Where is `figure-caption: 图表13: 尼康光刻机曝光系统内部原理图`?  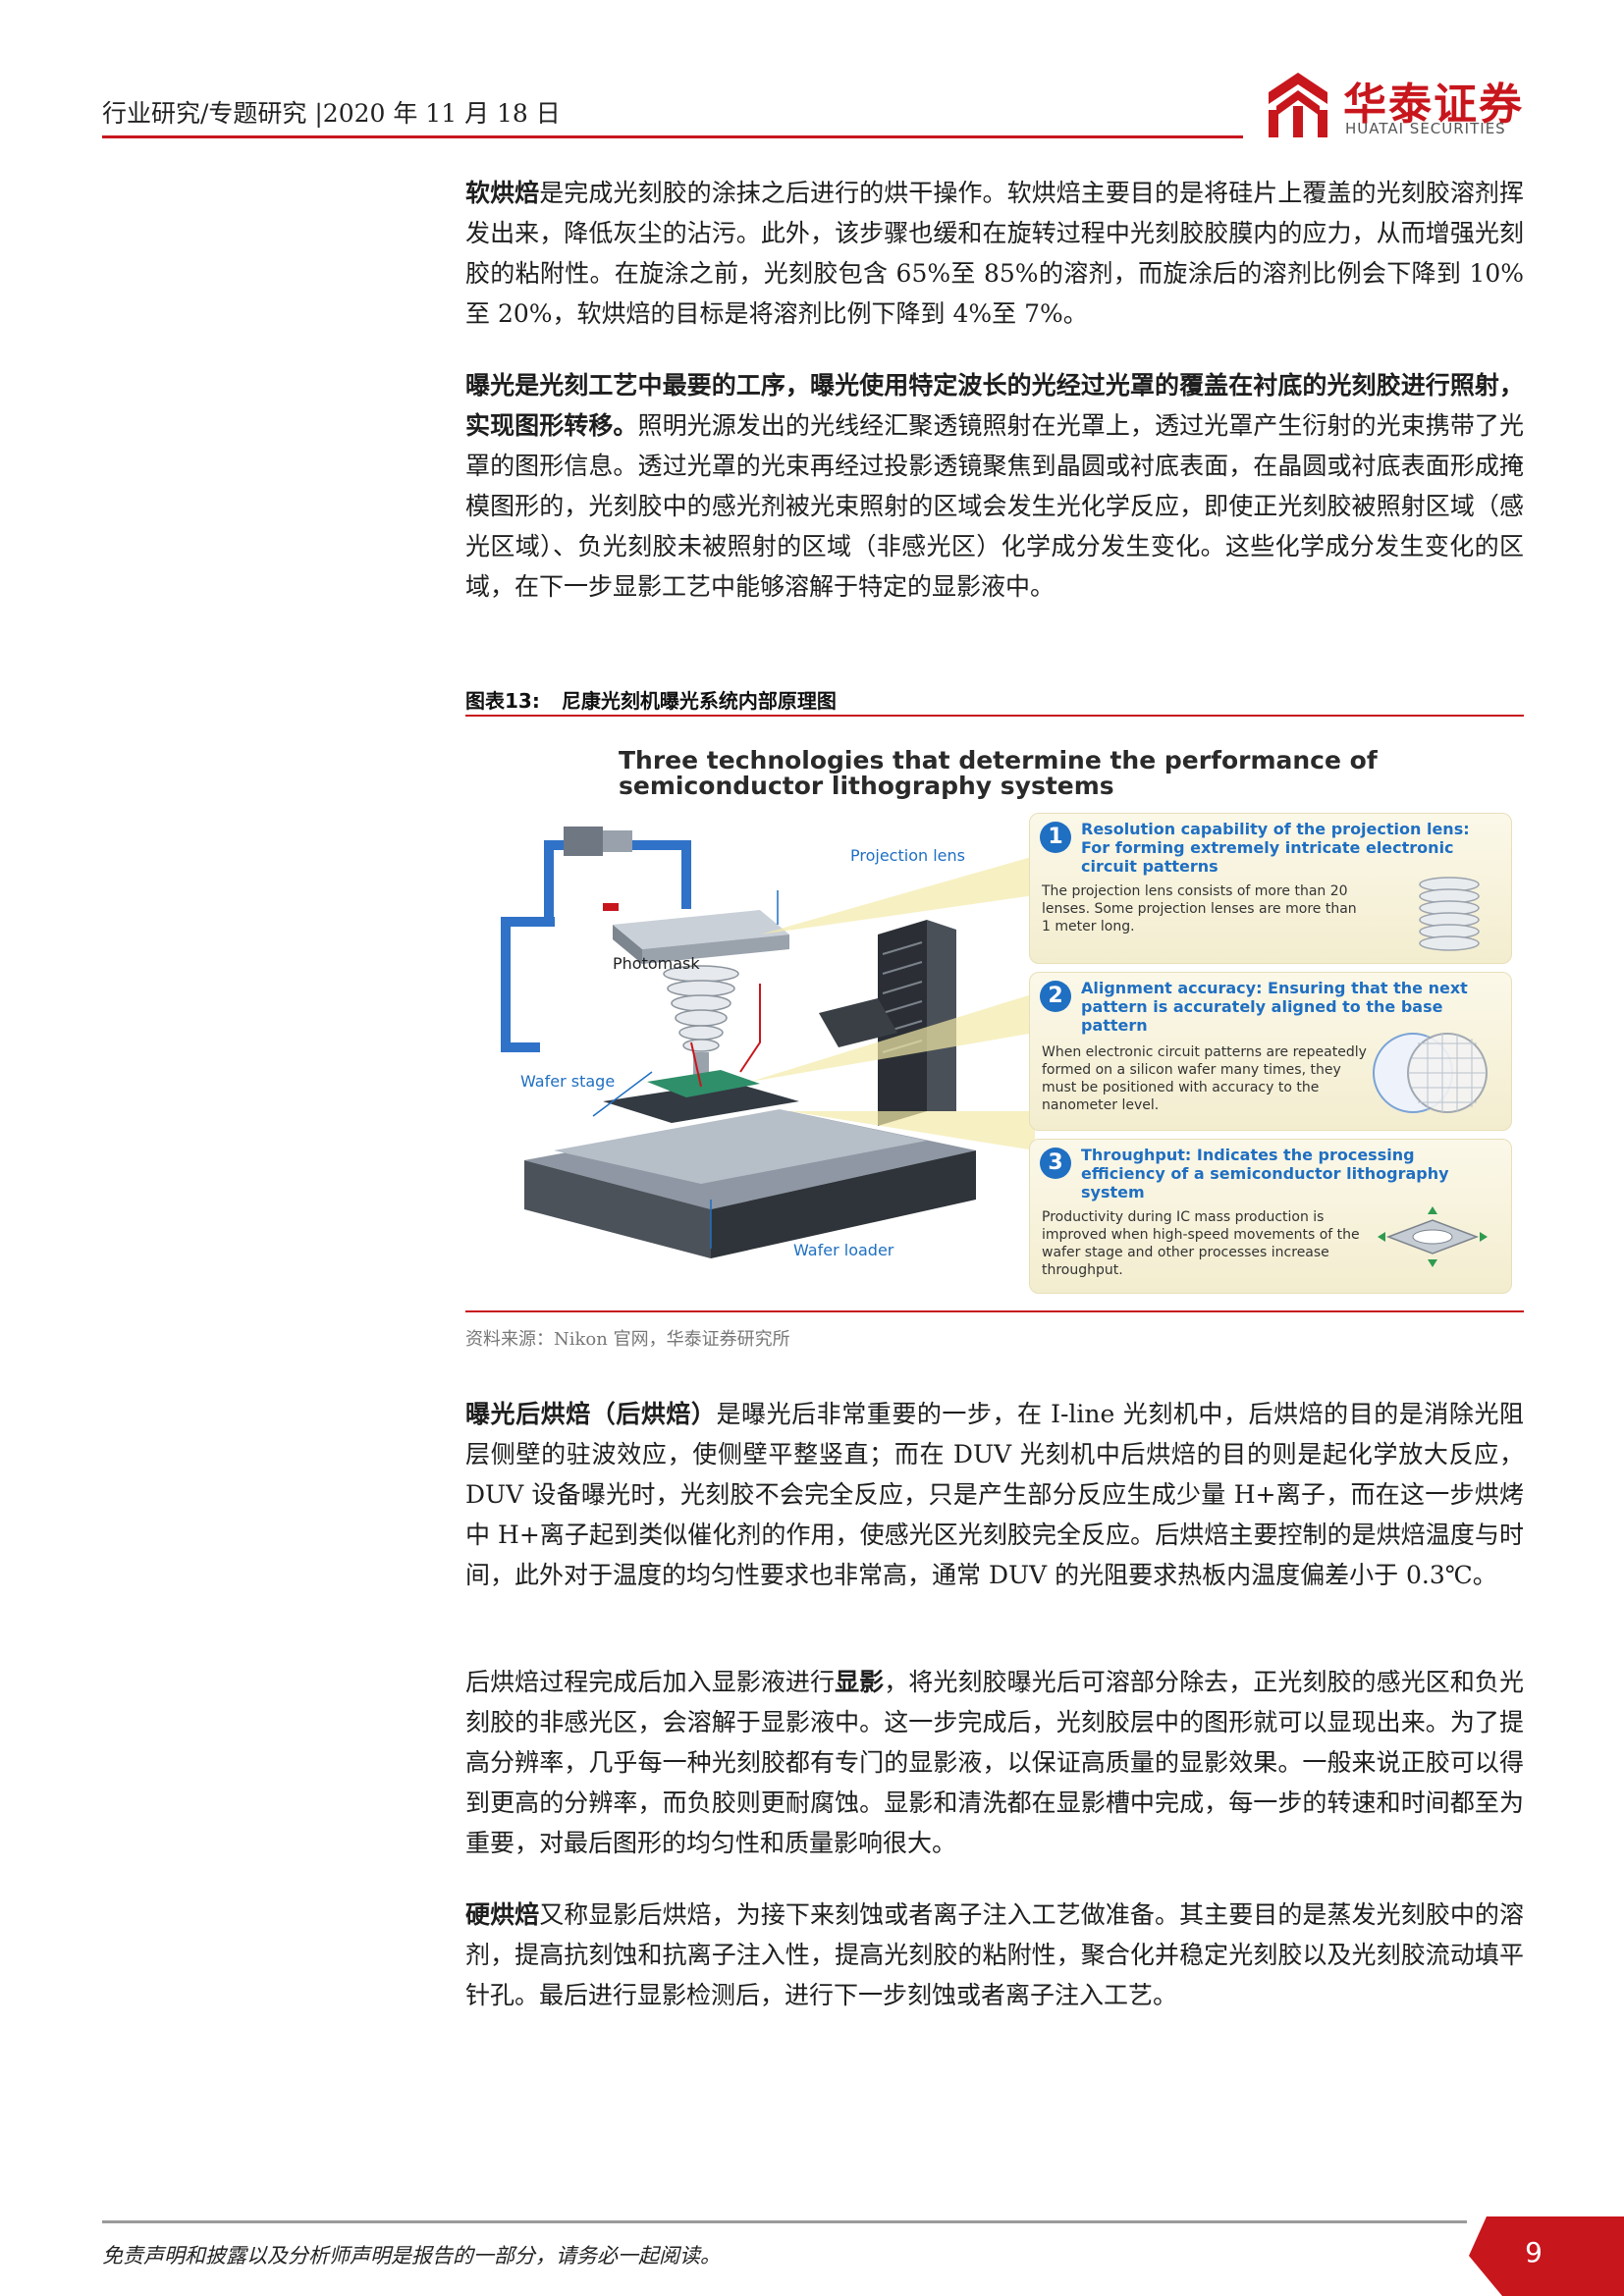
figure-caption: 图表13: 尼康光刻机曝光系统内部原理图 is located at coordinates (651, 699).